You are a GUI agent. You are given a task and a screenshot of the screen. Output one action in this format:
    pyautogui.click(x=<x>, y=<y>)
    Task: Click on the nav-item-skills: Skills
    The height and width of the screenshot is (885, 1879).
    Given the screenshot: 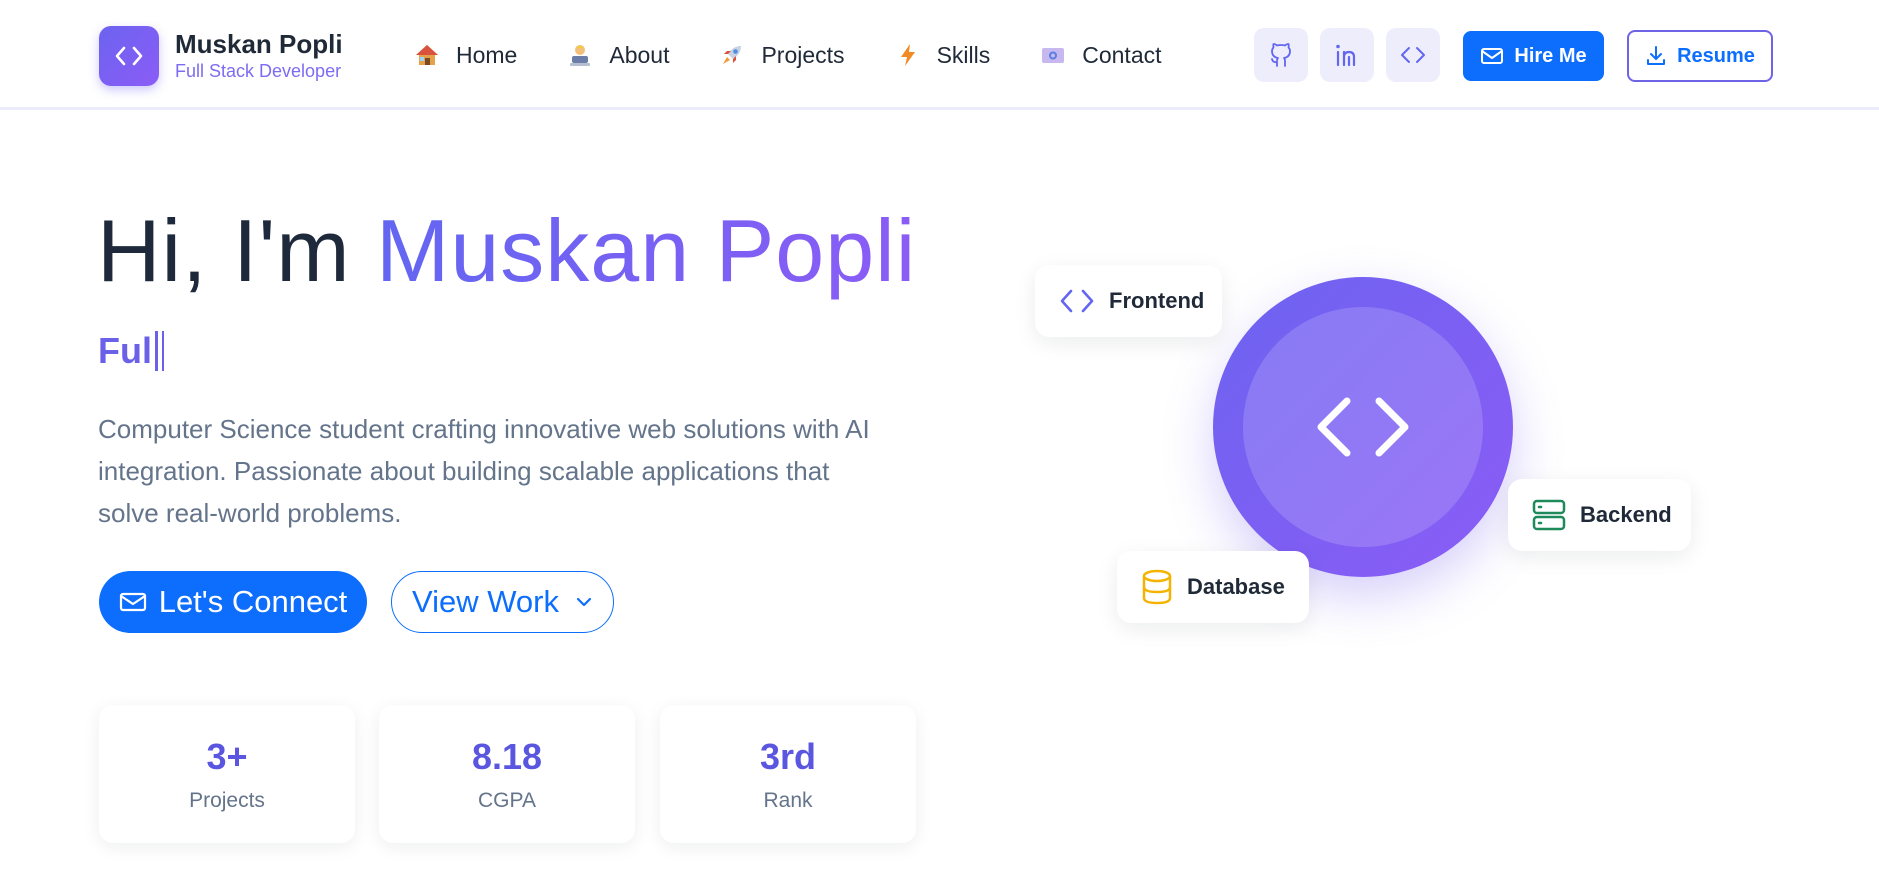 What is the action you would take?
    pyautogui.click(x=942, y=55)
    